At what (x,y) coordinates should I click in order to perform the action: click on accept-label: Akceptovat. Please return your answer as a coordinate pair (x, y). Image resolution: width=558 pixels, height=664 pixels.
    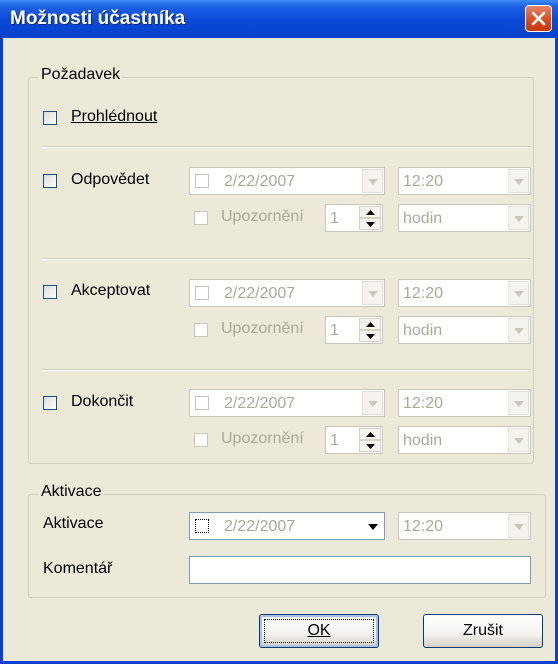
    Looking at the image, I should click on (110, 291).